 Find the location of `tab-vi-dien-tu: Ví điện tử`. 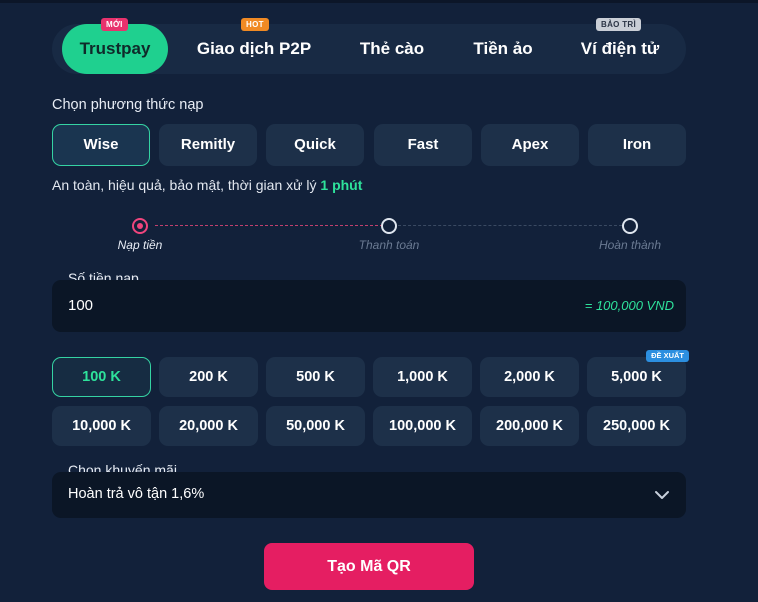

tab-vi-dien-tu: Ví điện tử is located at coordinates (620, 49).